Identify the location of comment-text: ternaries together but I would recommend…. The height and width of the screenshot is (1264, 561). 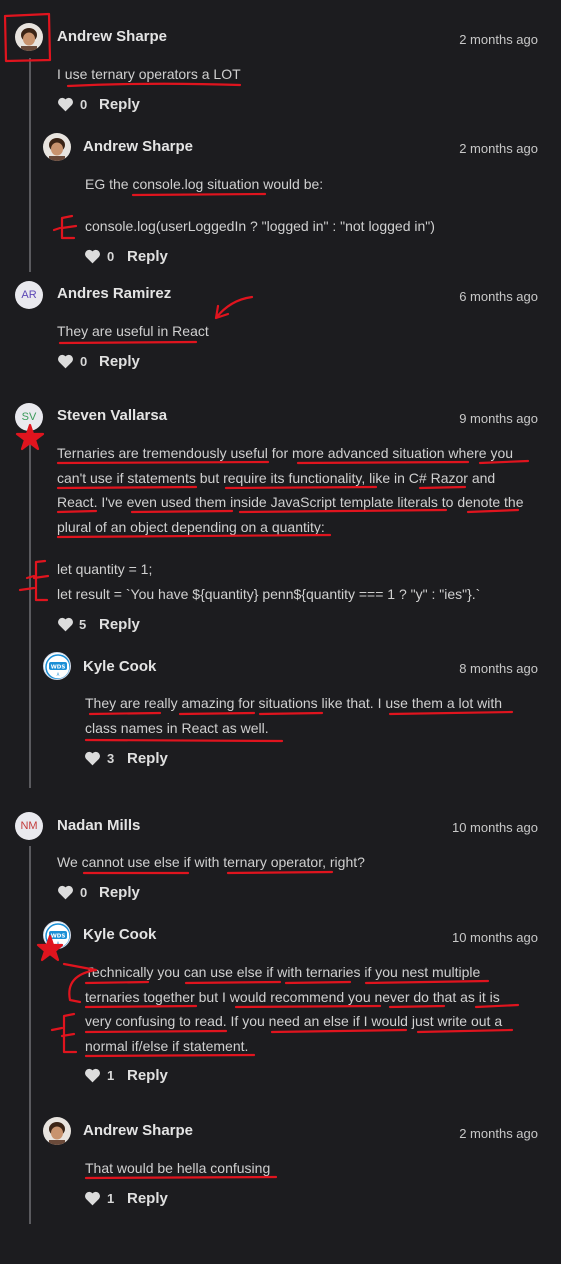
(292, 997).